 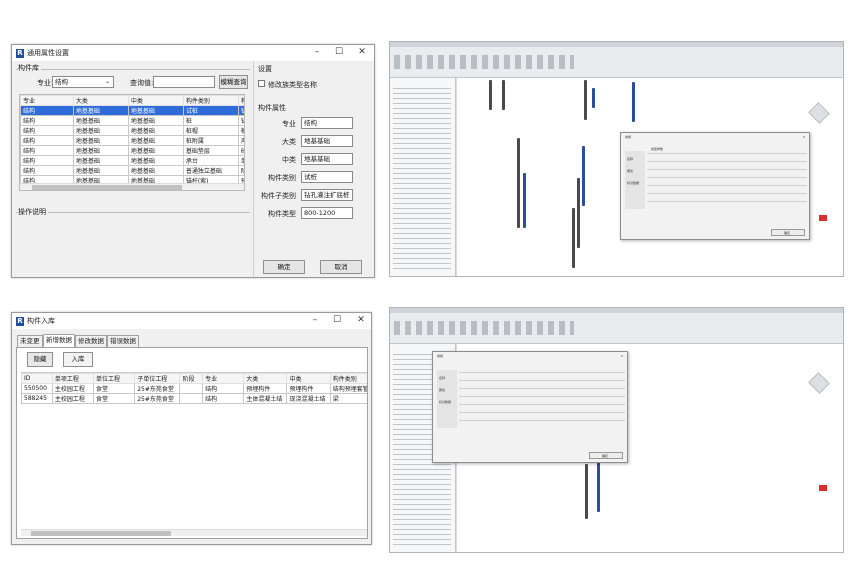 I want to click on table-cell: 桩附属, so click(x=210, y=140).